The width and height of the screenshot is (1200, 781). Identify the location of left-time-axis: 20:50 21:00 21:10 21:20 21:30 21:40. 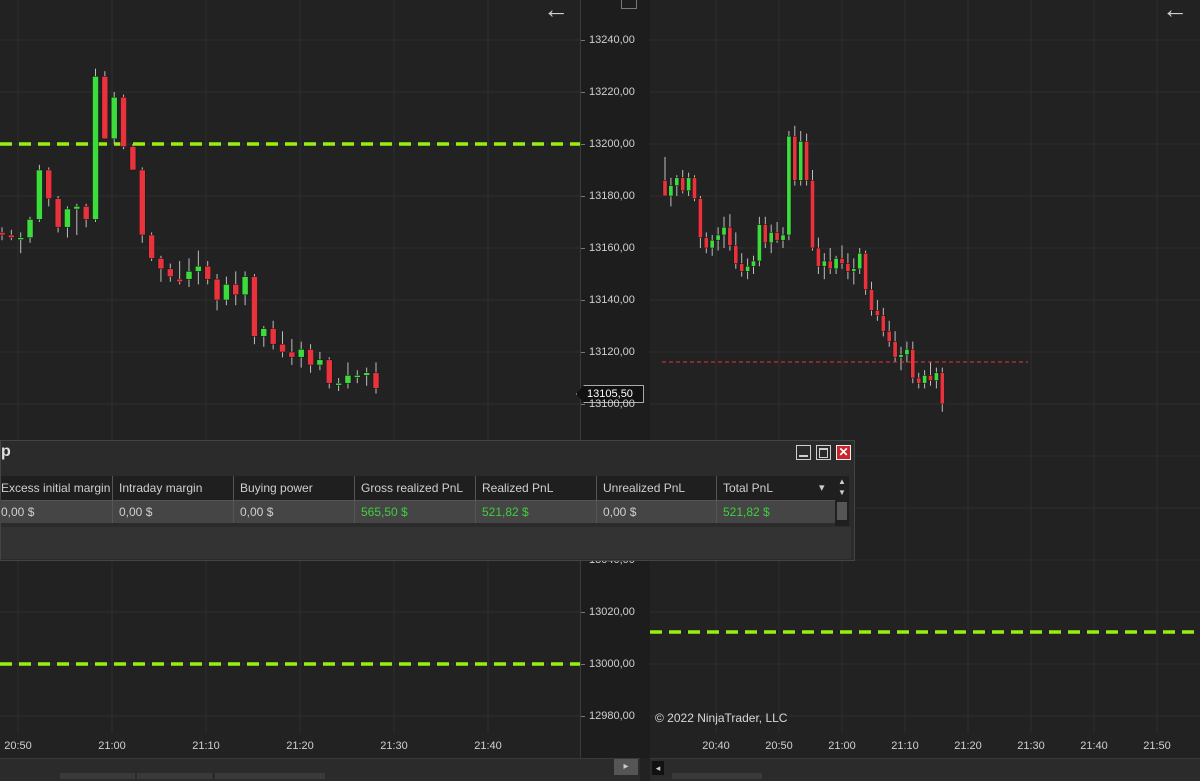
(290, 745).